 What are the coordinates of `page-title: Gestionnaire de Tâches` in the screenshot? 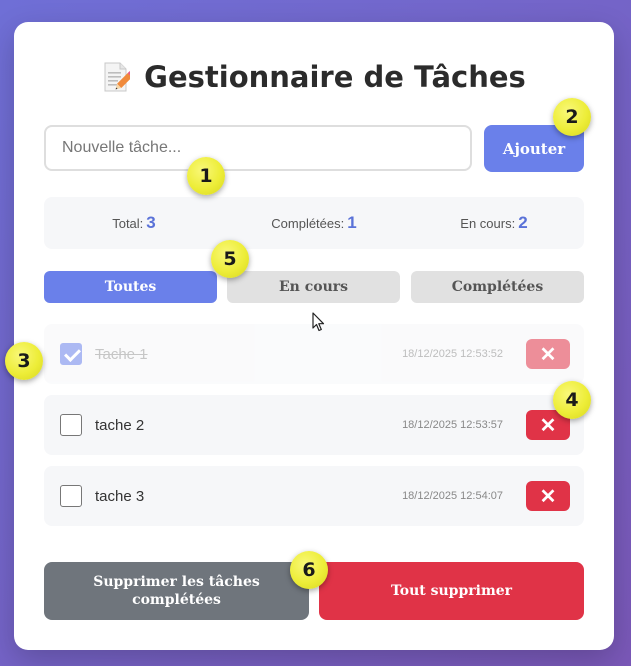 It's located at (335, 77).